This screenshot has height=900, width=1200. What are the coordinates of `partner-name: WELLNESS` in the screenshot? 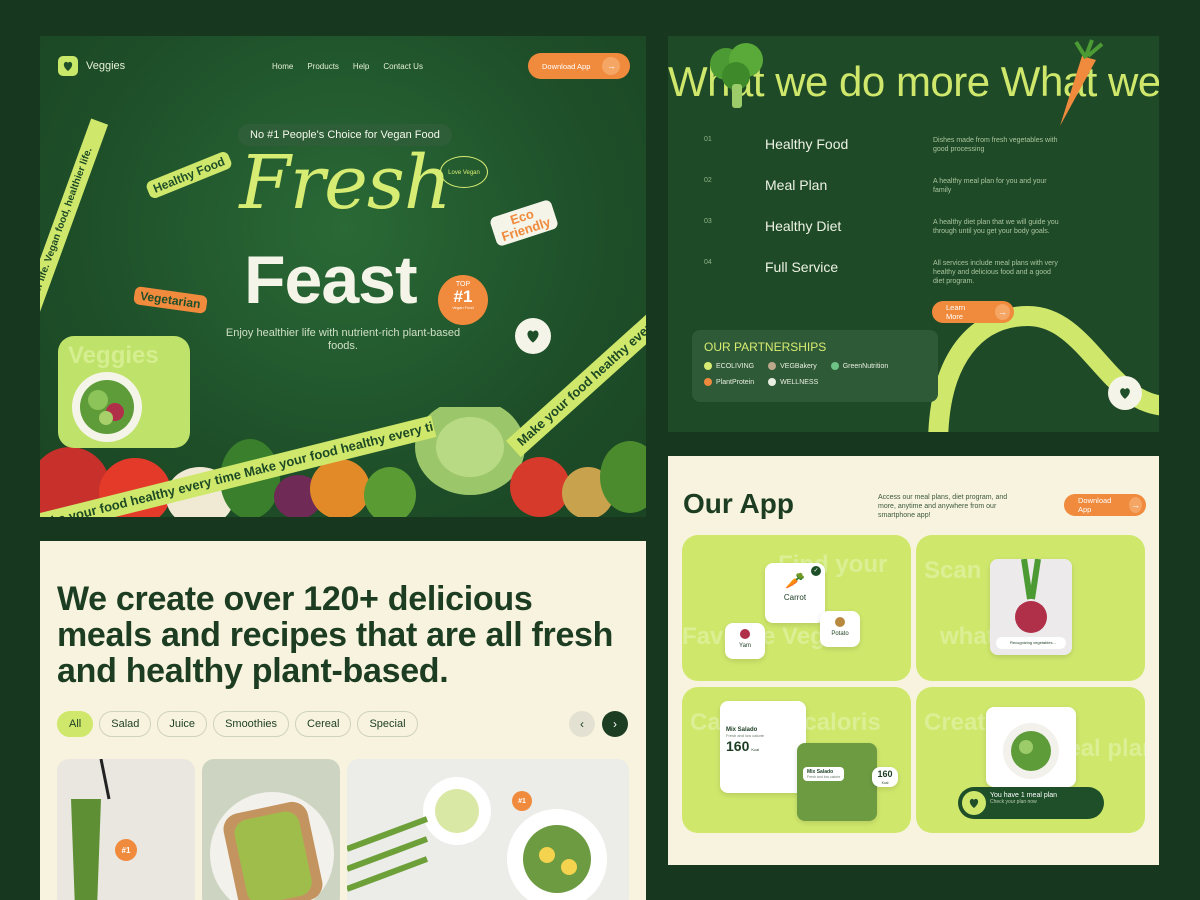 It's located at (799, 382).